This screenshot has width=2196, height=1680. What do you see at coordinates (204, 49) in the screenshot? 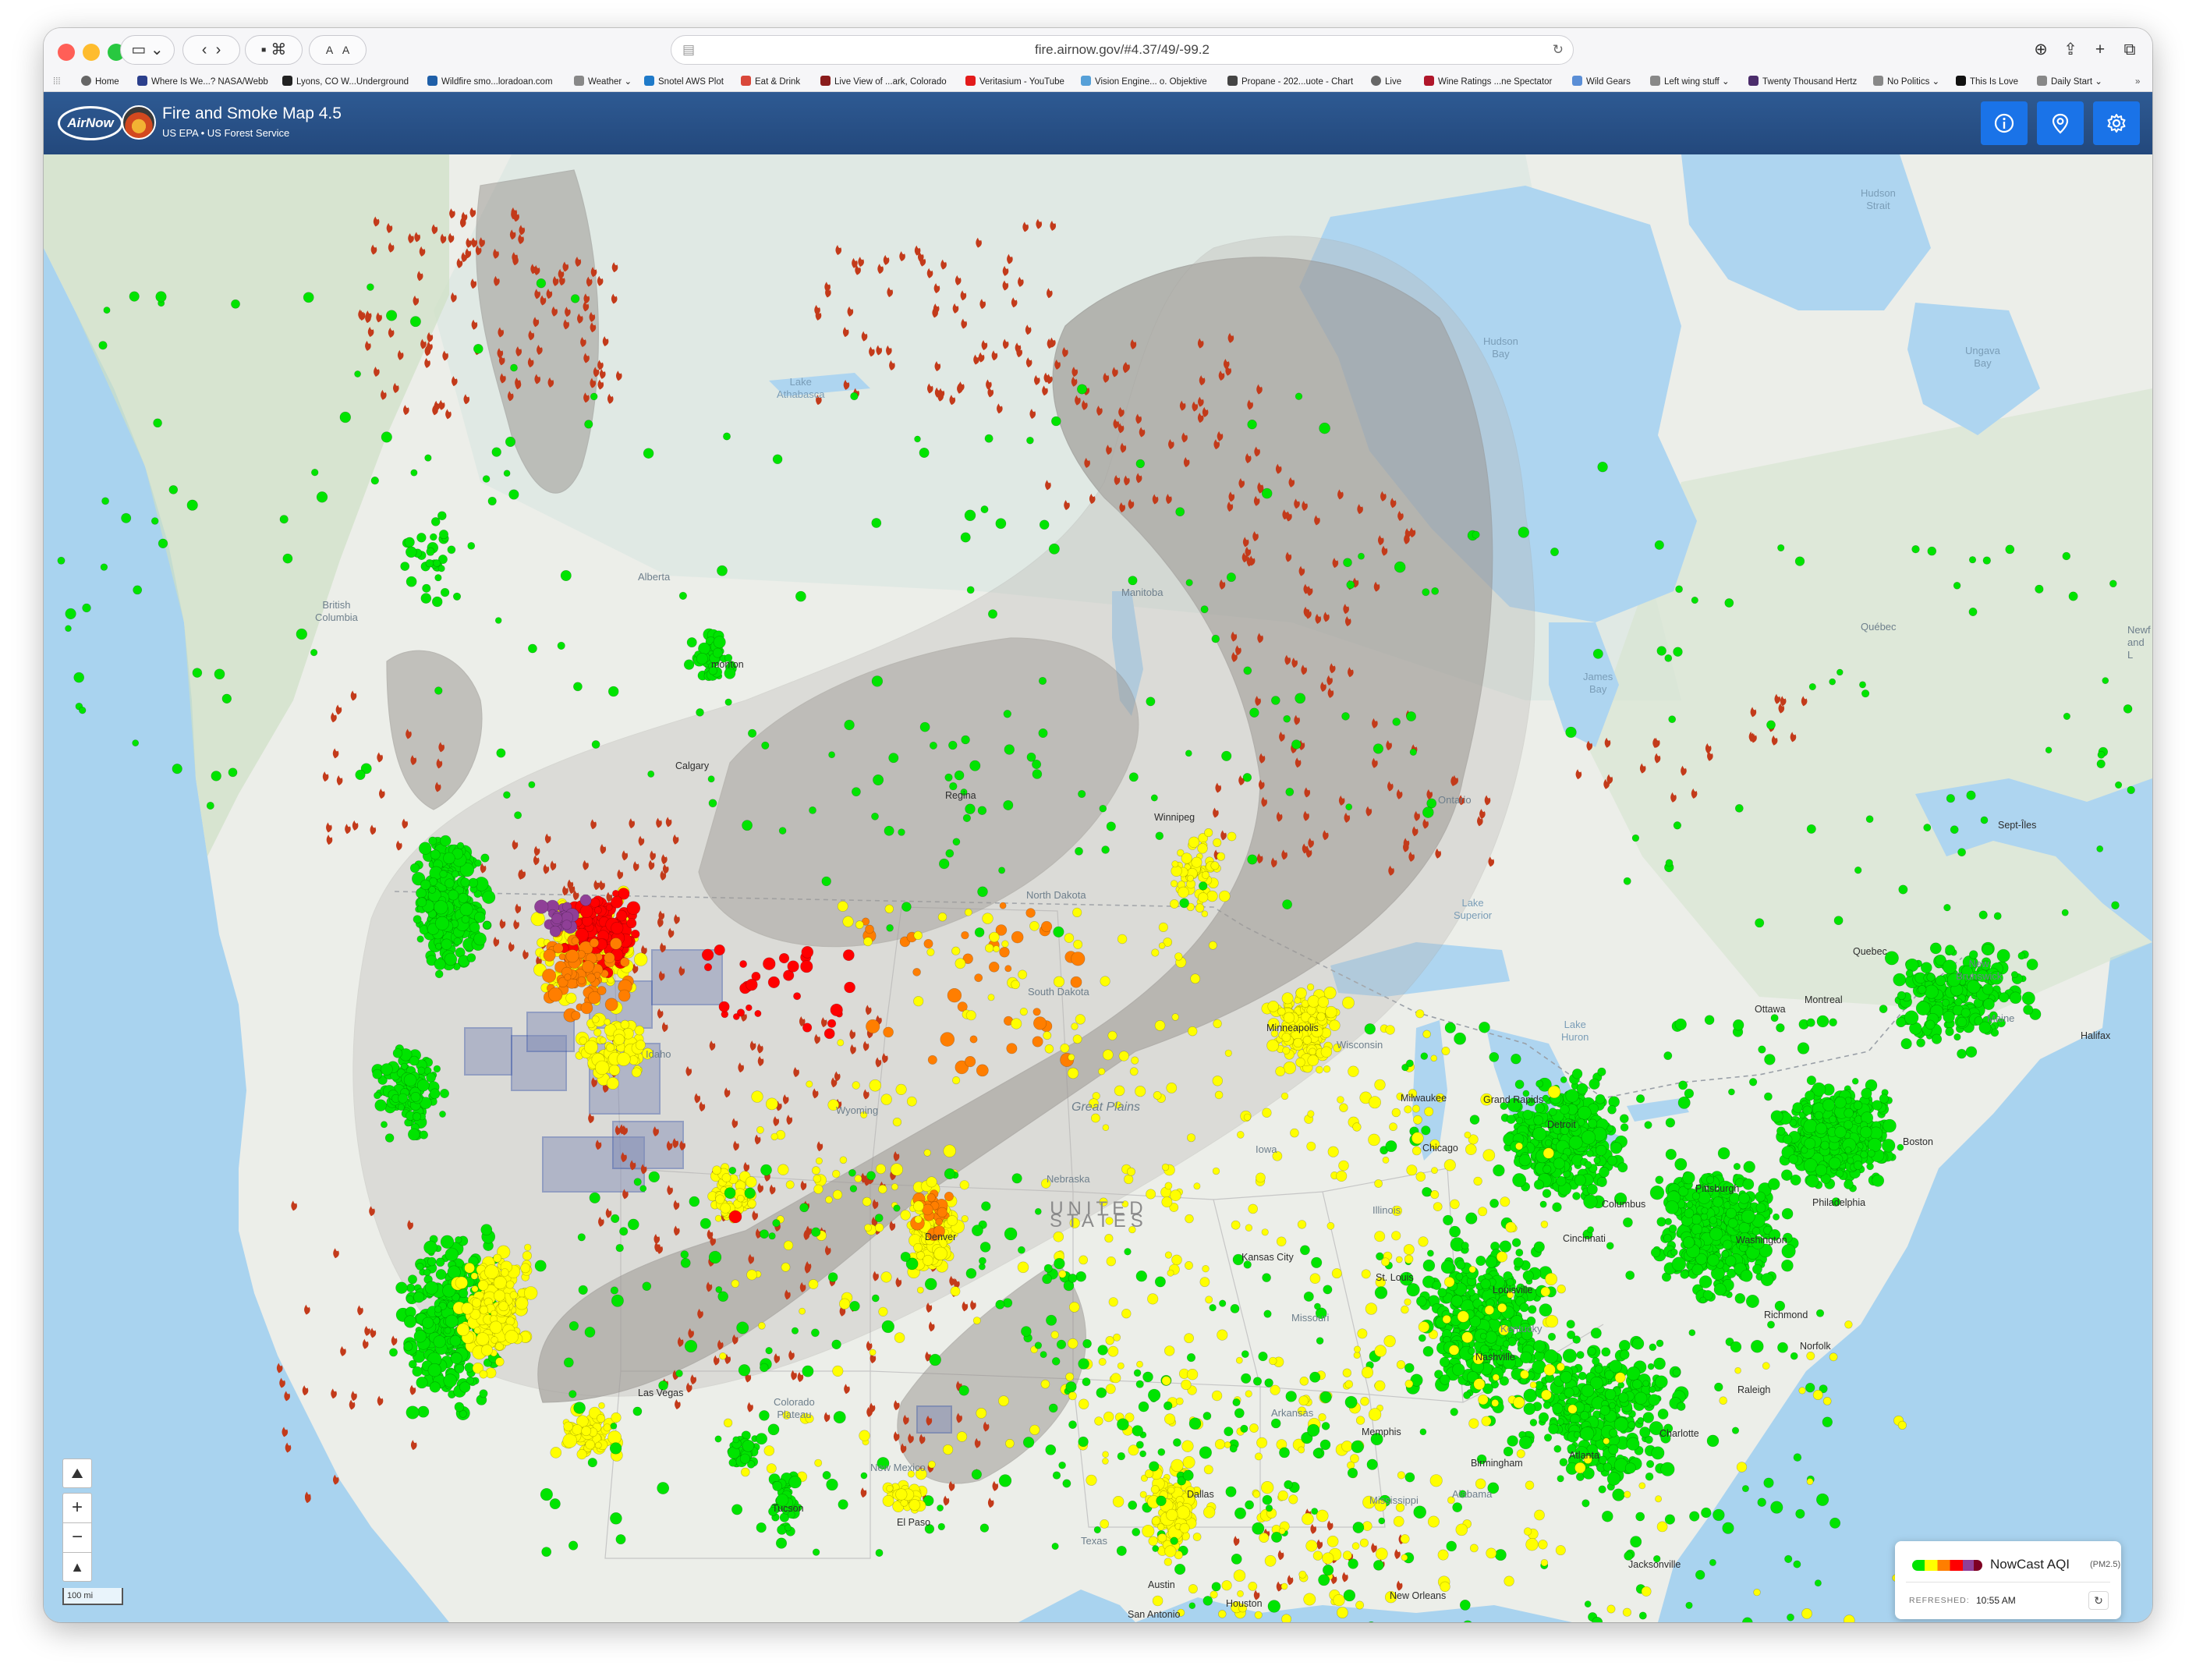
I see `back-button: ‹` at bounding box center [204, 49].